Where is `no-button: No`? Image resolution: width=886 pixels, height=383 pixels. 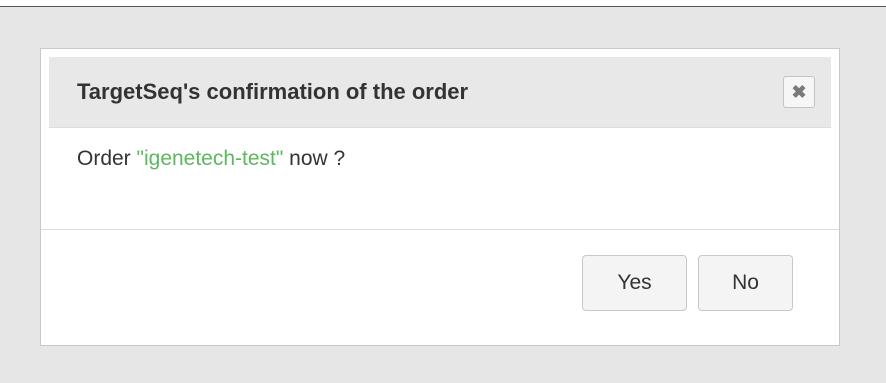
no-button: No is located at coordinates (745, 283).